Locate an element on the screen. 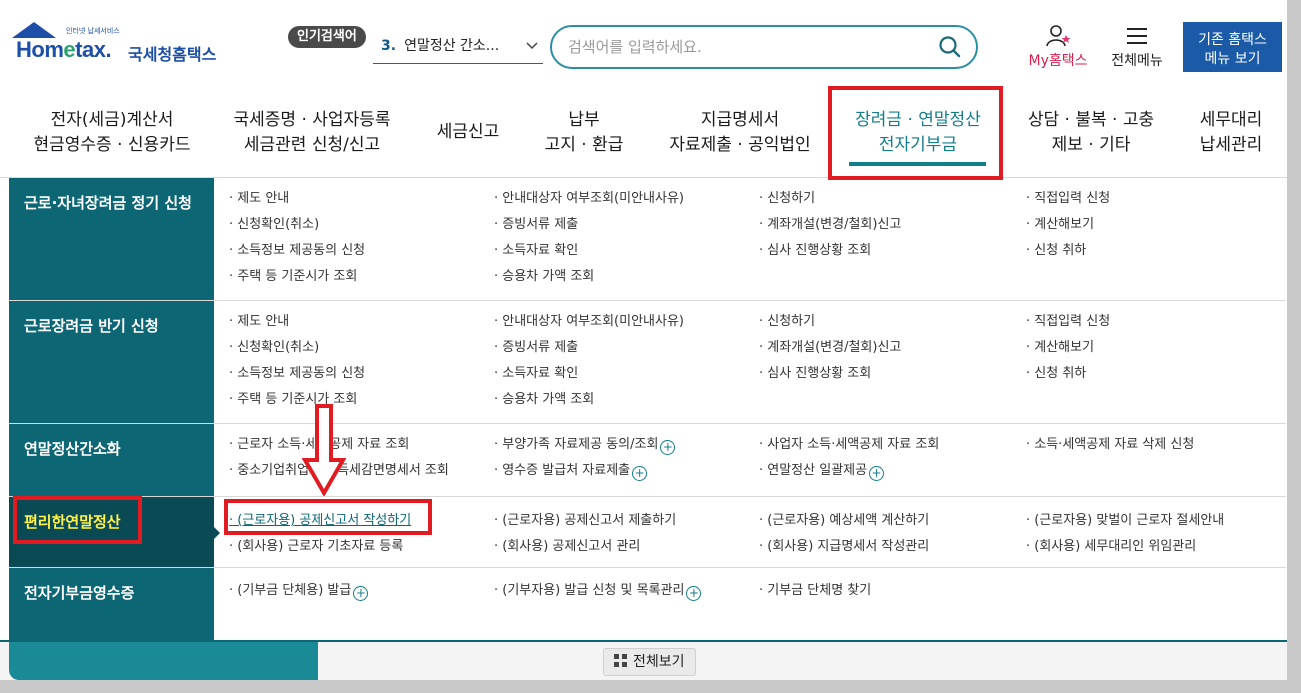 The width and height of the screenshot is (1301, 693). footer-teal-block is located at coordinates (163, 661).